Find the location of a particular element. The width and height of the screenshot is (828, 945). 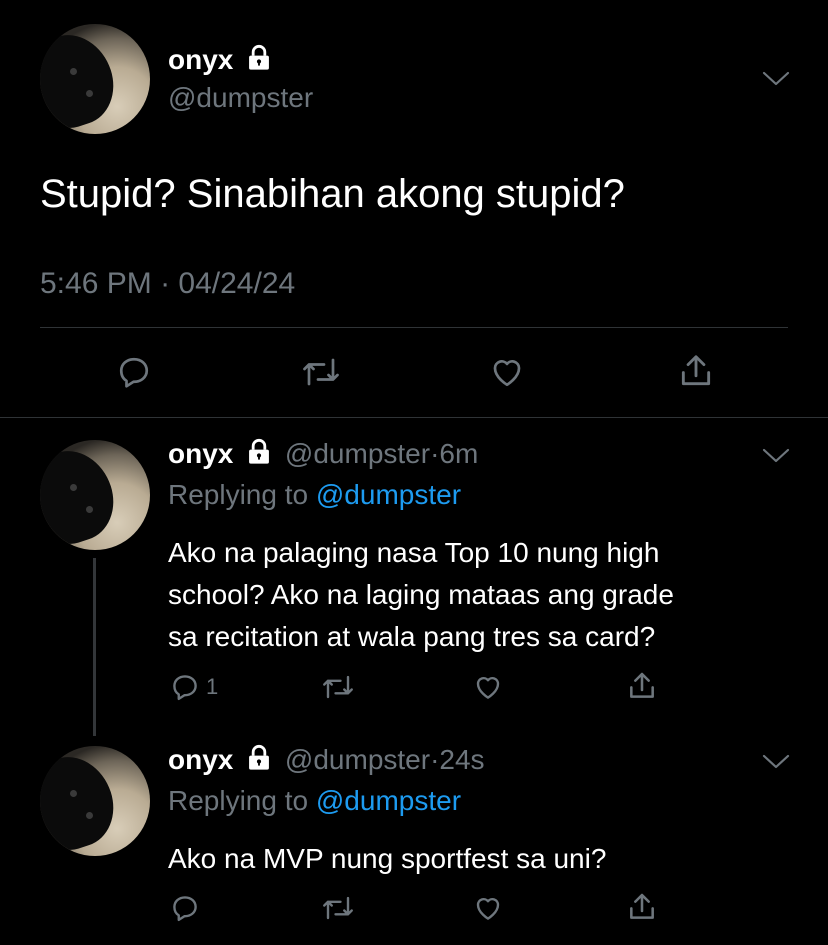

thread-line is located at coordinates (94, 647).